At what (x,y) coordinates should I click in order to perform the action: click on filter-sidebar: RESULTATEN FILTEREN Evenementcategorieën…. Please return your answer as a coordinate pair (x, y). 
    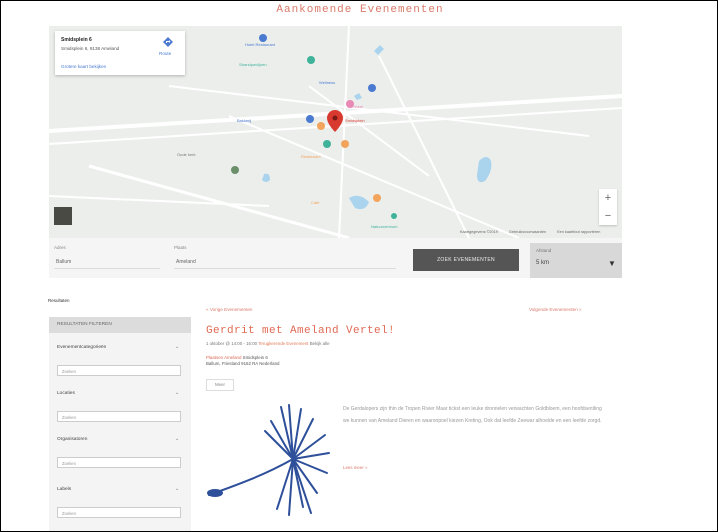
    Looking at the image, I should click on (120, 424).